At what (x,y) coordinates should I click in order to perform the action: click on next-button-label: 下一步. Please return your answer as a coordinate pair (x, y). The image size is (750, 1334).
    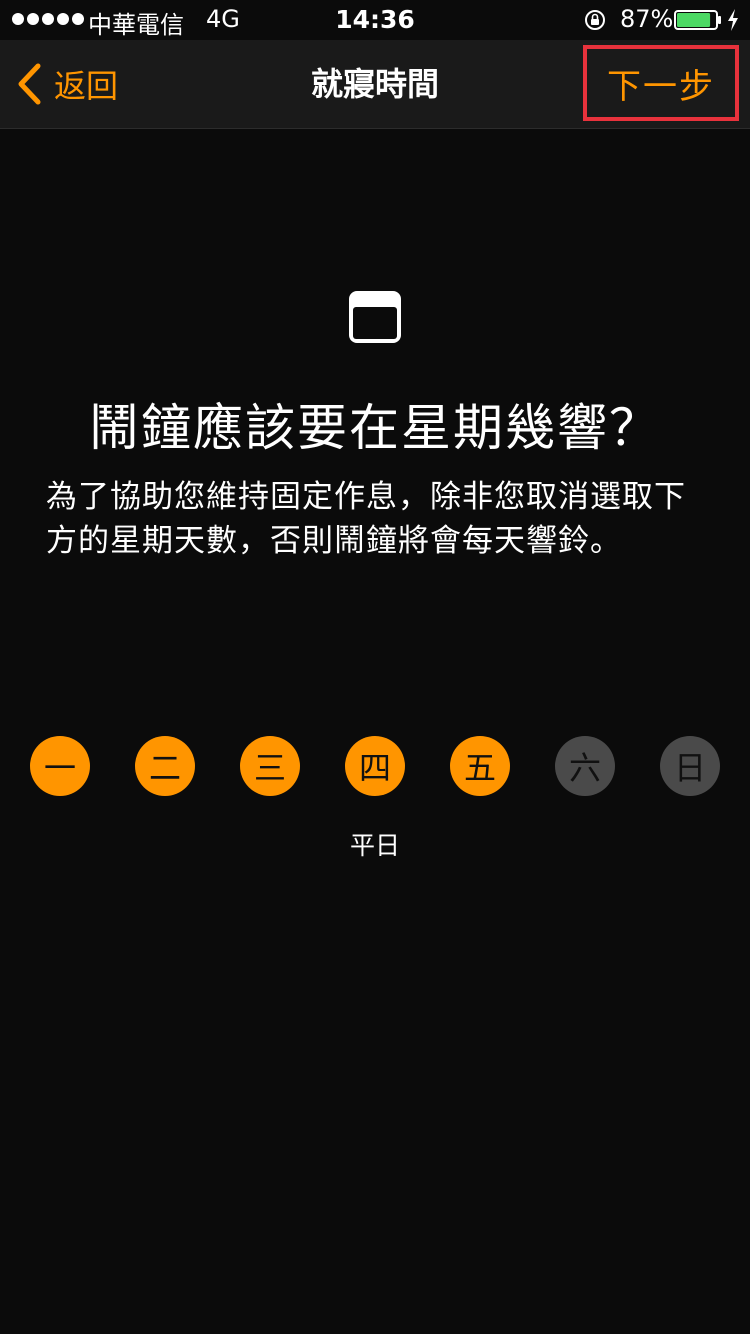
    Looking at the image, I should click on (661, 86).